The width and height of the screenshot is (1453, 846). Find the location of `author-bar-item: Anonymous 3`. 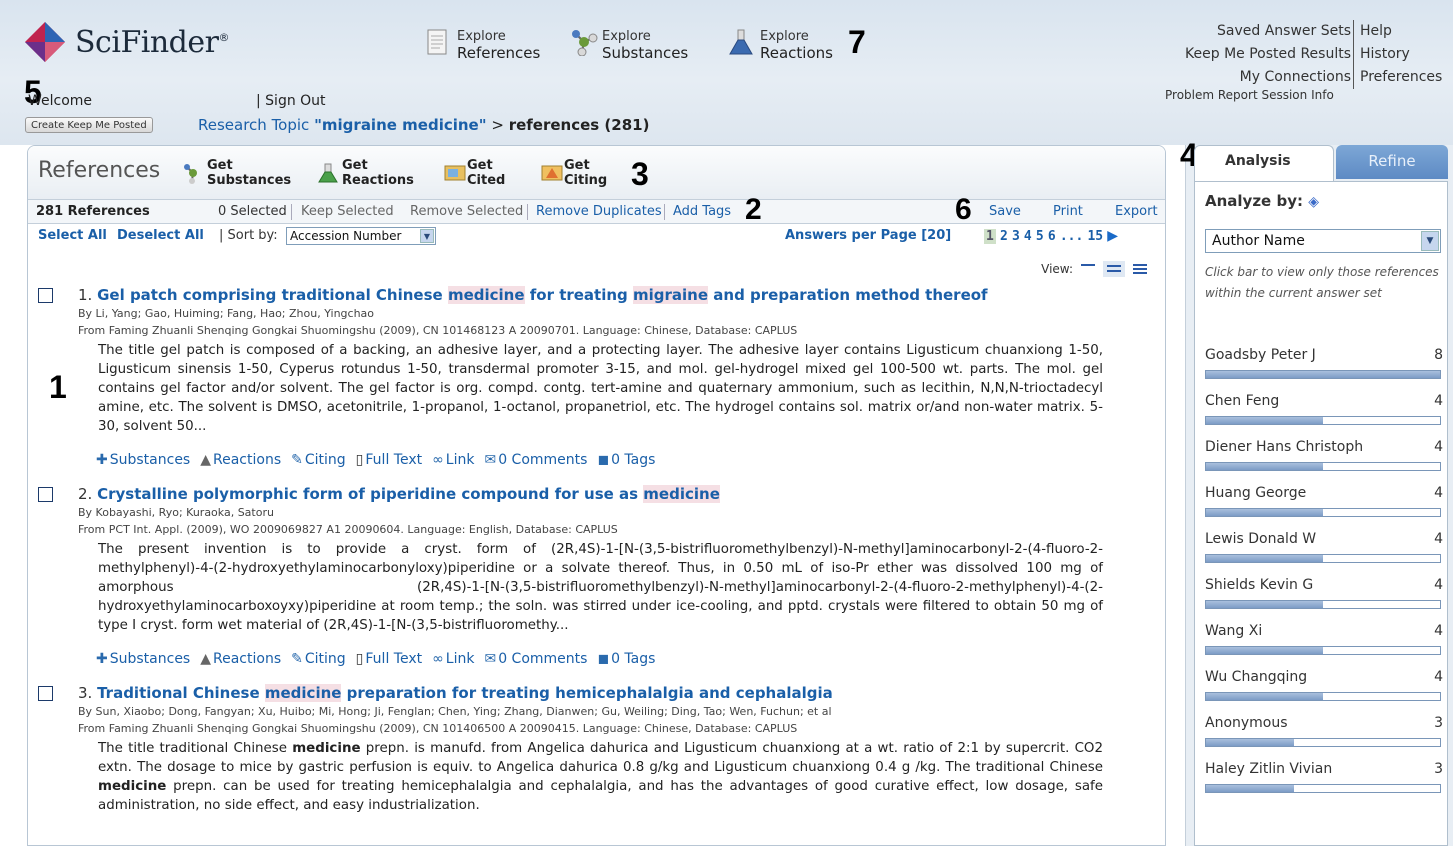

author-bar-item: Anonymous 3 is located at coordinates (1325, 731).